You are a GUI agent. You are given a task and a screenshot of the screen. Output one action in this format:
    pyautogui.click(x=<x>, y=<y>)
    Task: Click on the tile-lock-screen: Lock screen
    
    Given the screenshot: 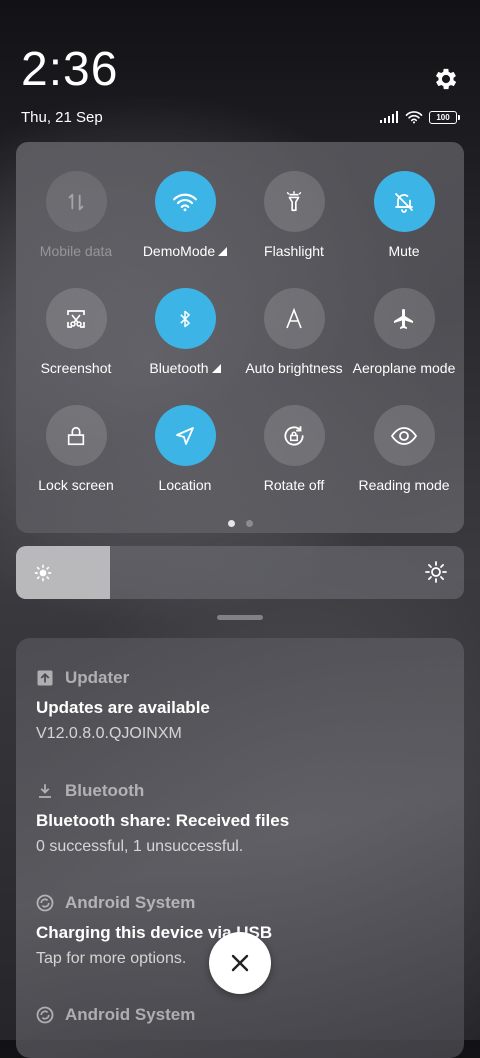 What is the action you would take?
    pyautogui.click(x=76, y=449)
    